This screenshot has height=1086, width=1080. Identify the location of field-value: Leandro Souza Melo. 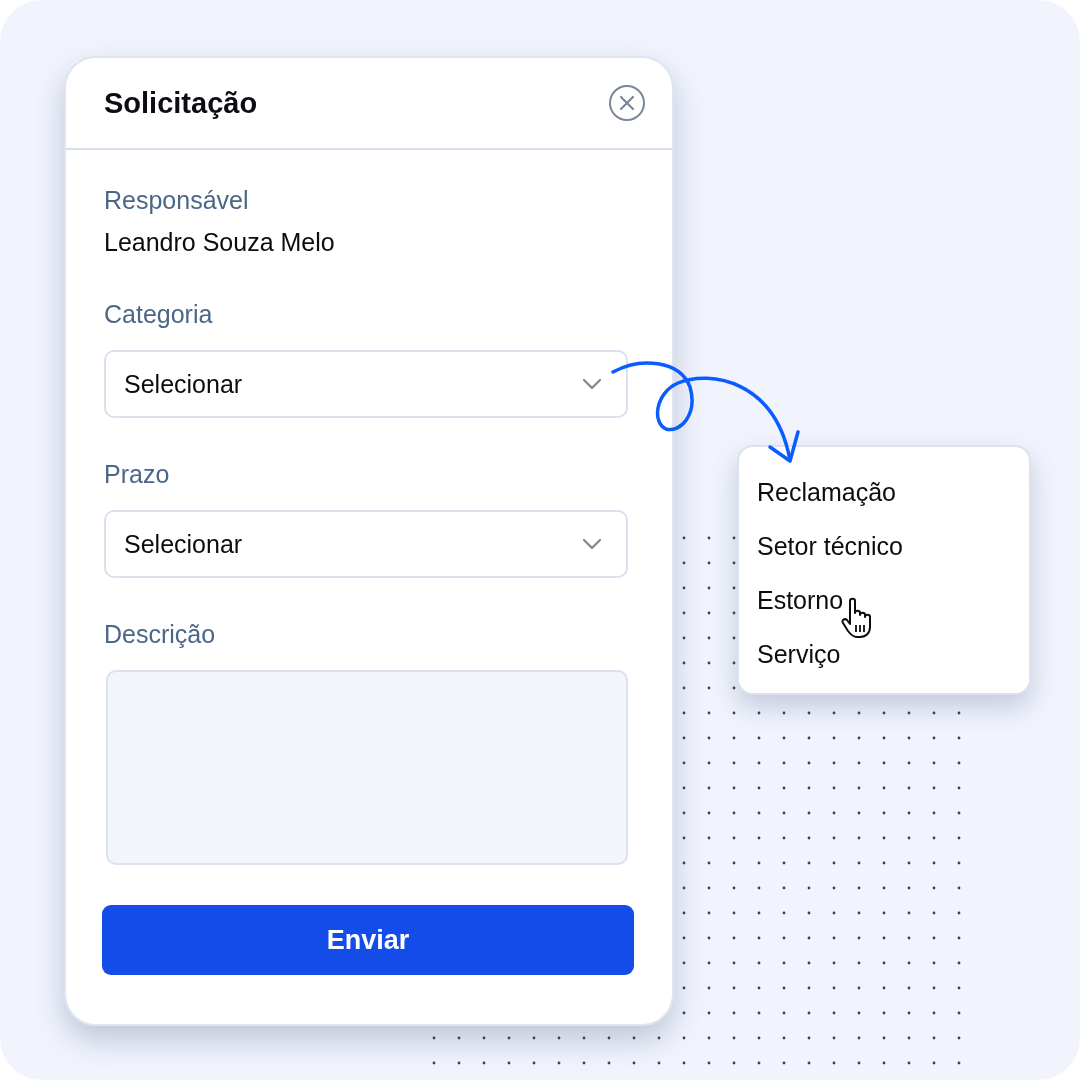
(219, 242).